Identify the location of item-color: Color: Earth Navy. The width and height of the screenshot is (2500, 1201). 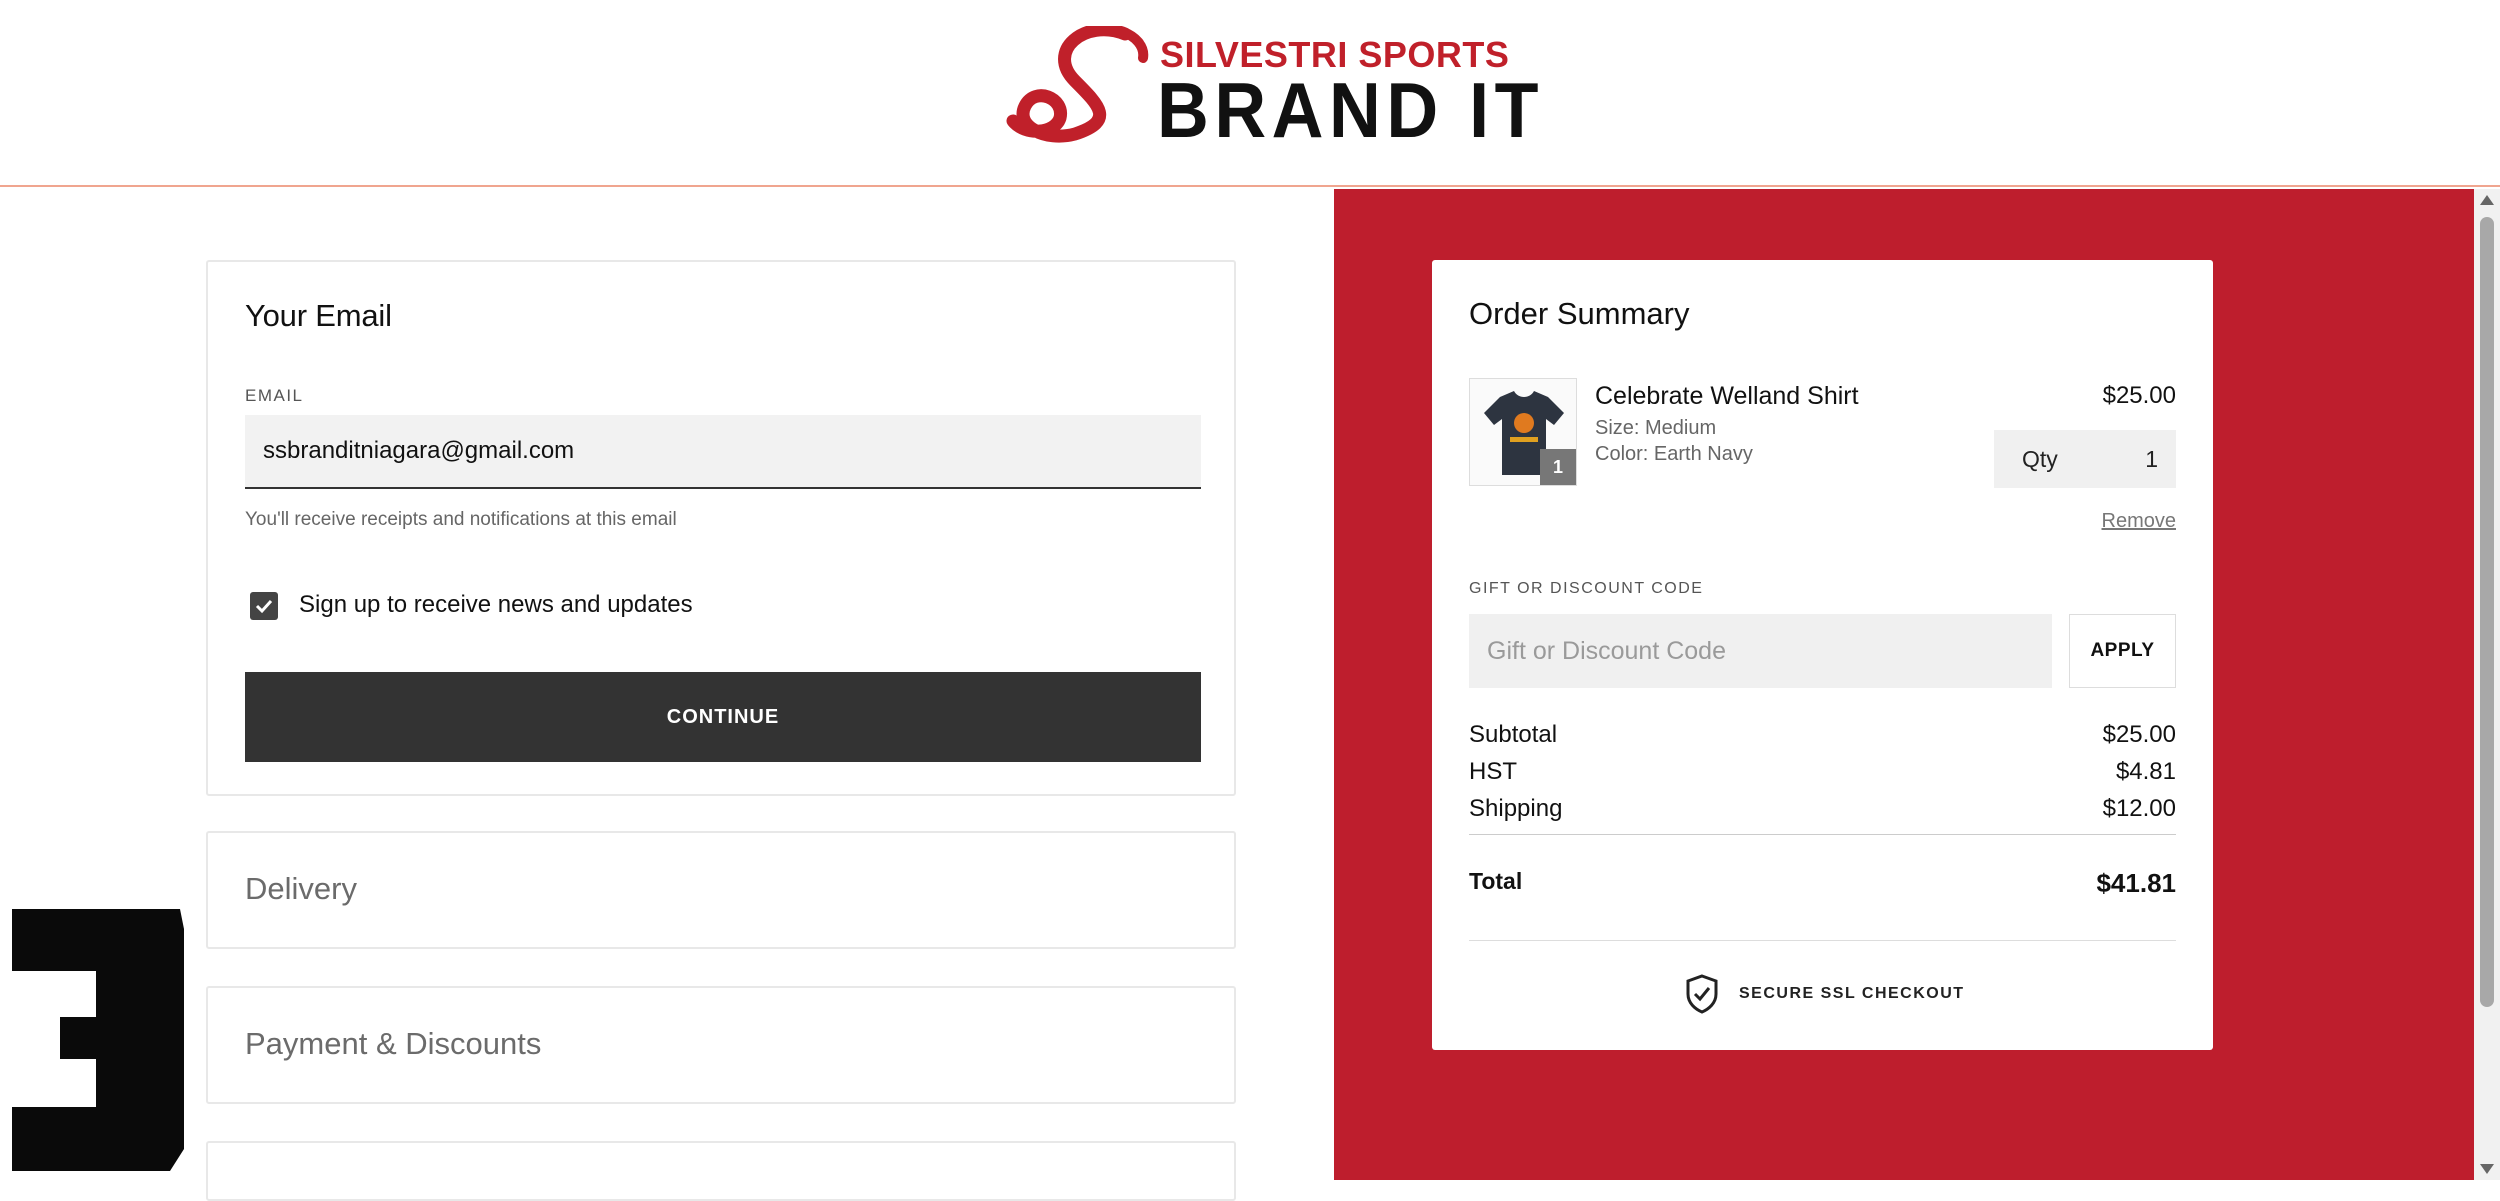
(1674, 454).